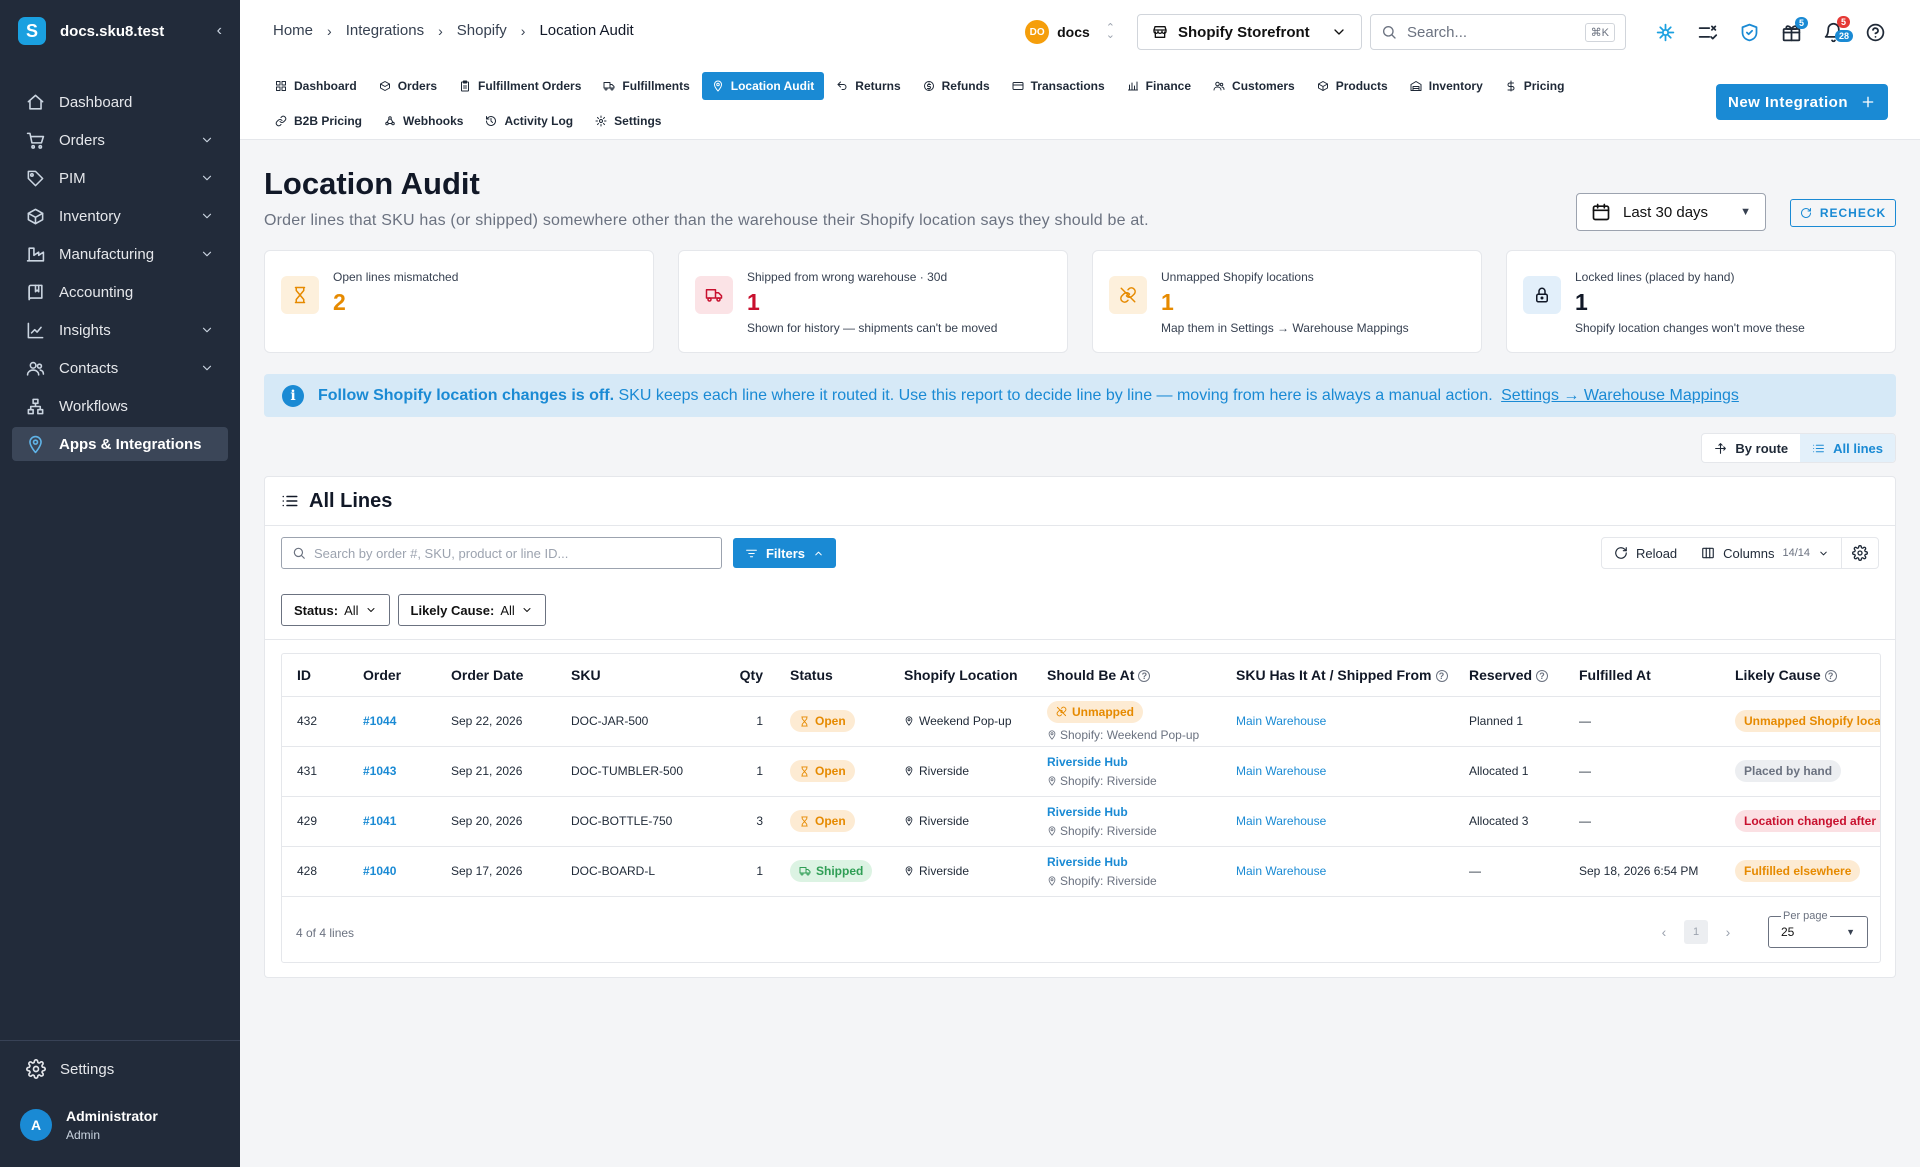 This screenshot has height=1167, width=1920. What do you see at coordinates (784, 553) in the screenshot?
I see `filters-button: Filters` at bounding box center [784, 553].